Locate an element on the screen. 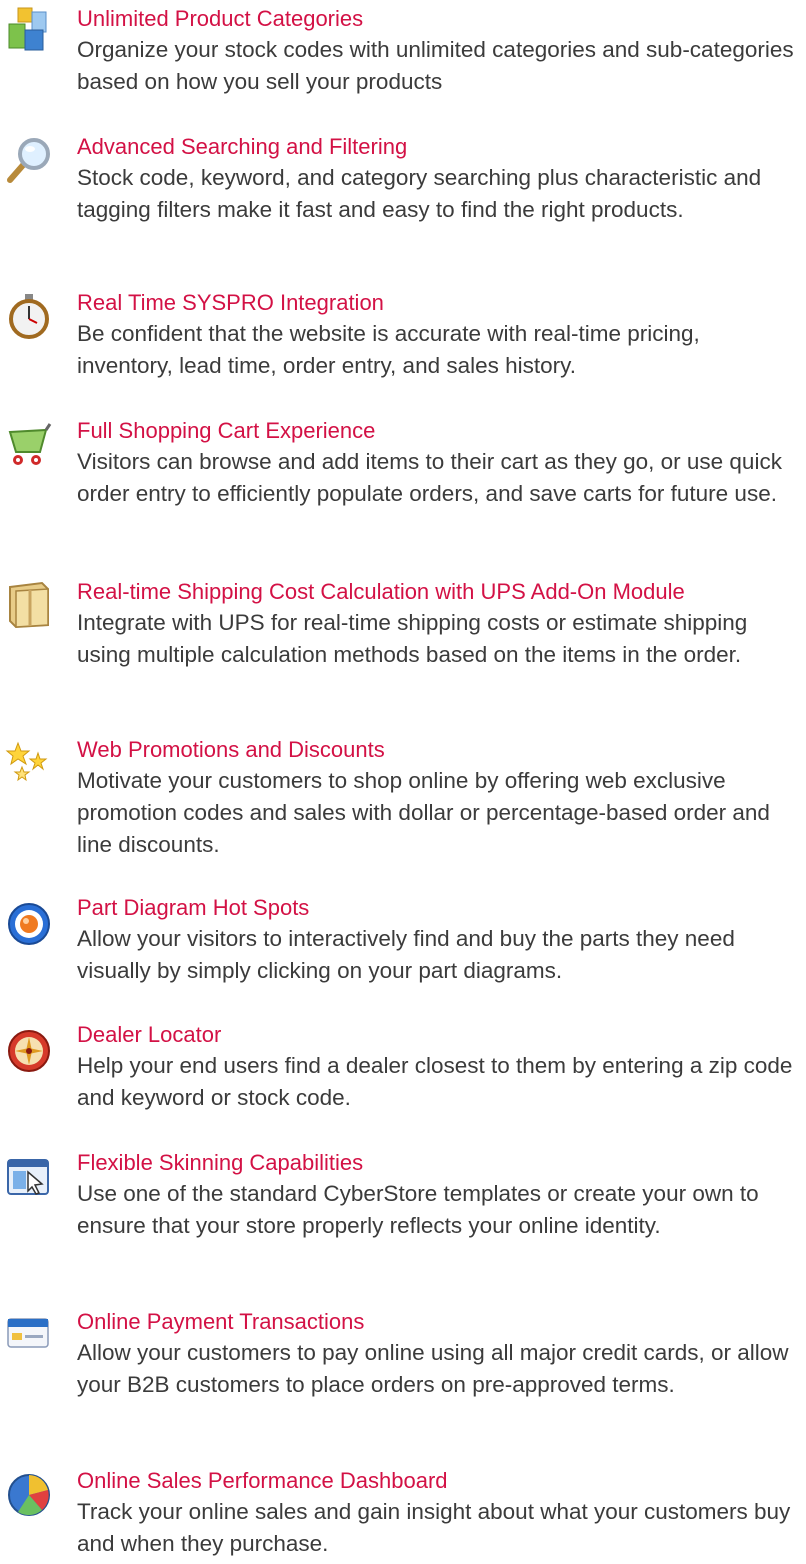 The image size is (806, 1564). feature-title: Full Shopping Cart Experience is located at coordinates (226, 431).